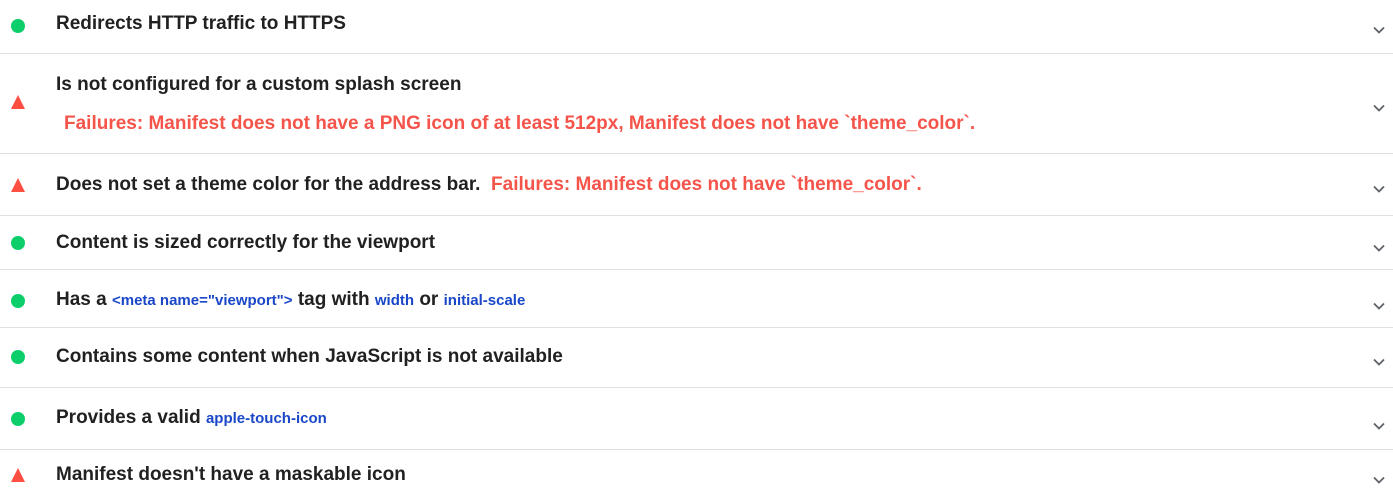 The width and height of the screenshot is (1393, 488). What do you see at coordinates (696, 27) in the screenshot?
I see `audit-row-https-redirect: Redirects HTTP traffic to HTTPS` at bounding box center [696, 27].